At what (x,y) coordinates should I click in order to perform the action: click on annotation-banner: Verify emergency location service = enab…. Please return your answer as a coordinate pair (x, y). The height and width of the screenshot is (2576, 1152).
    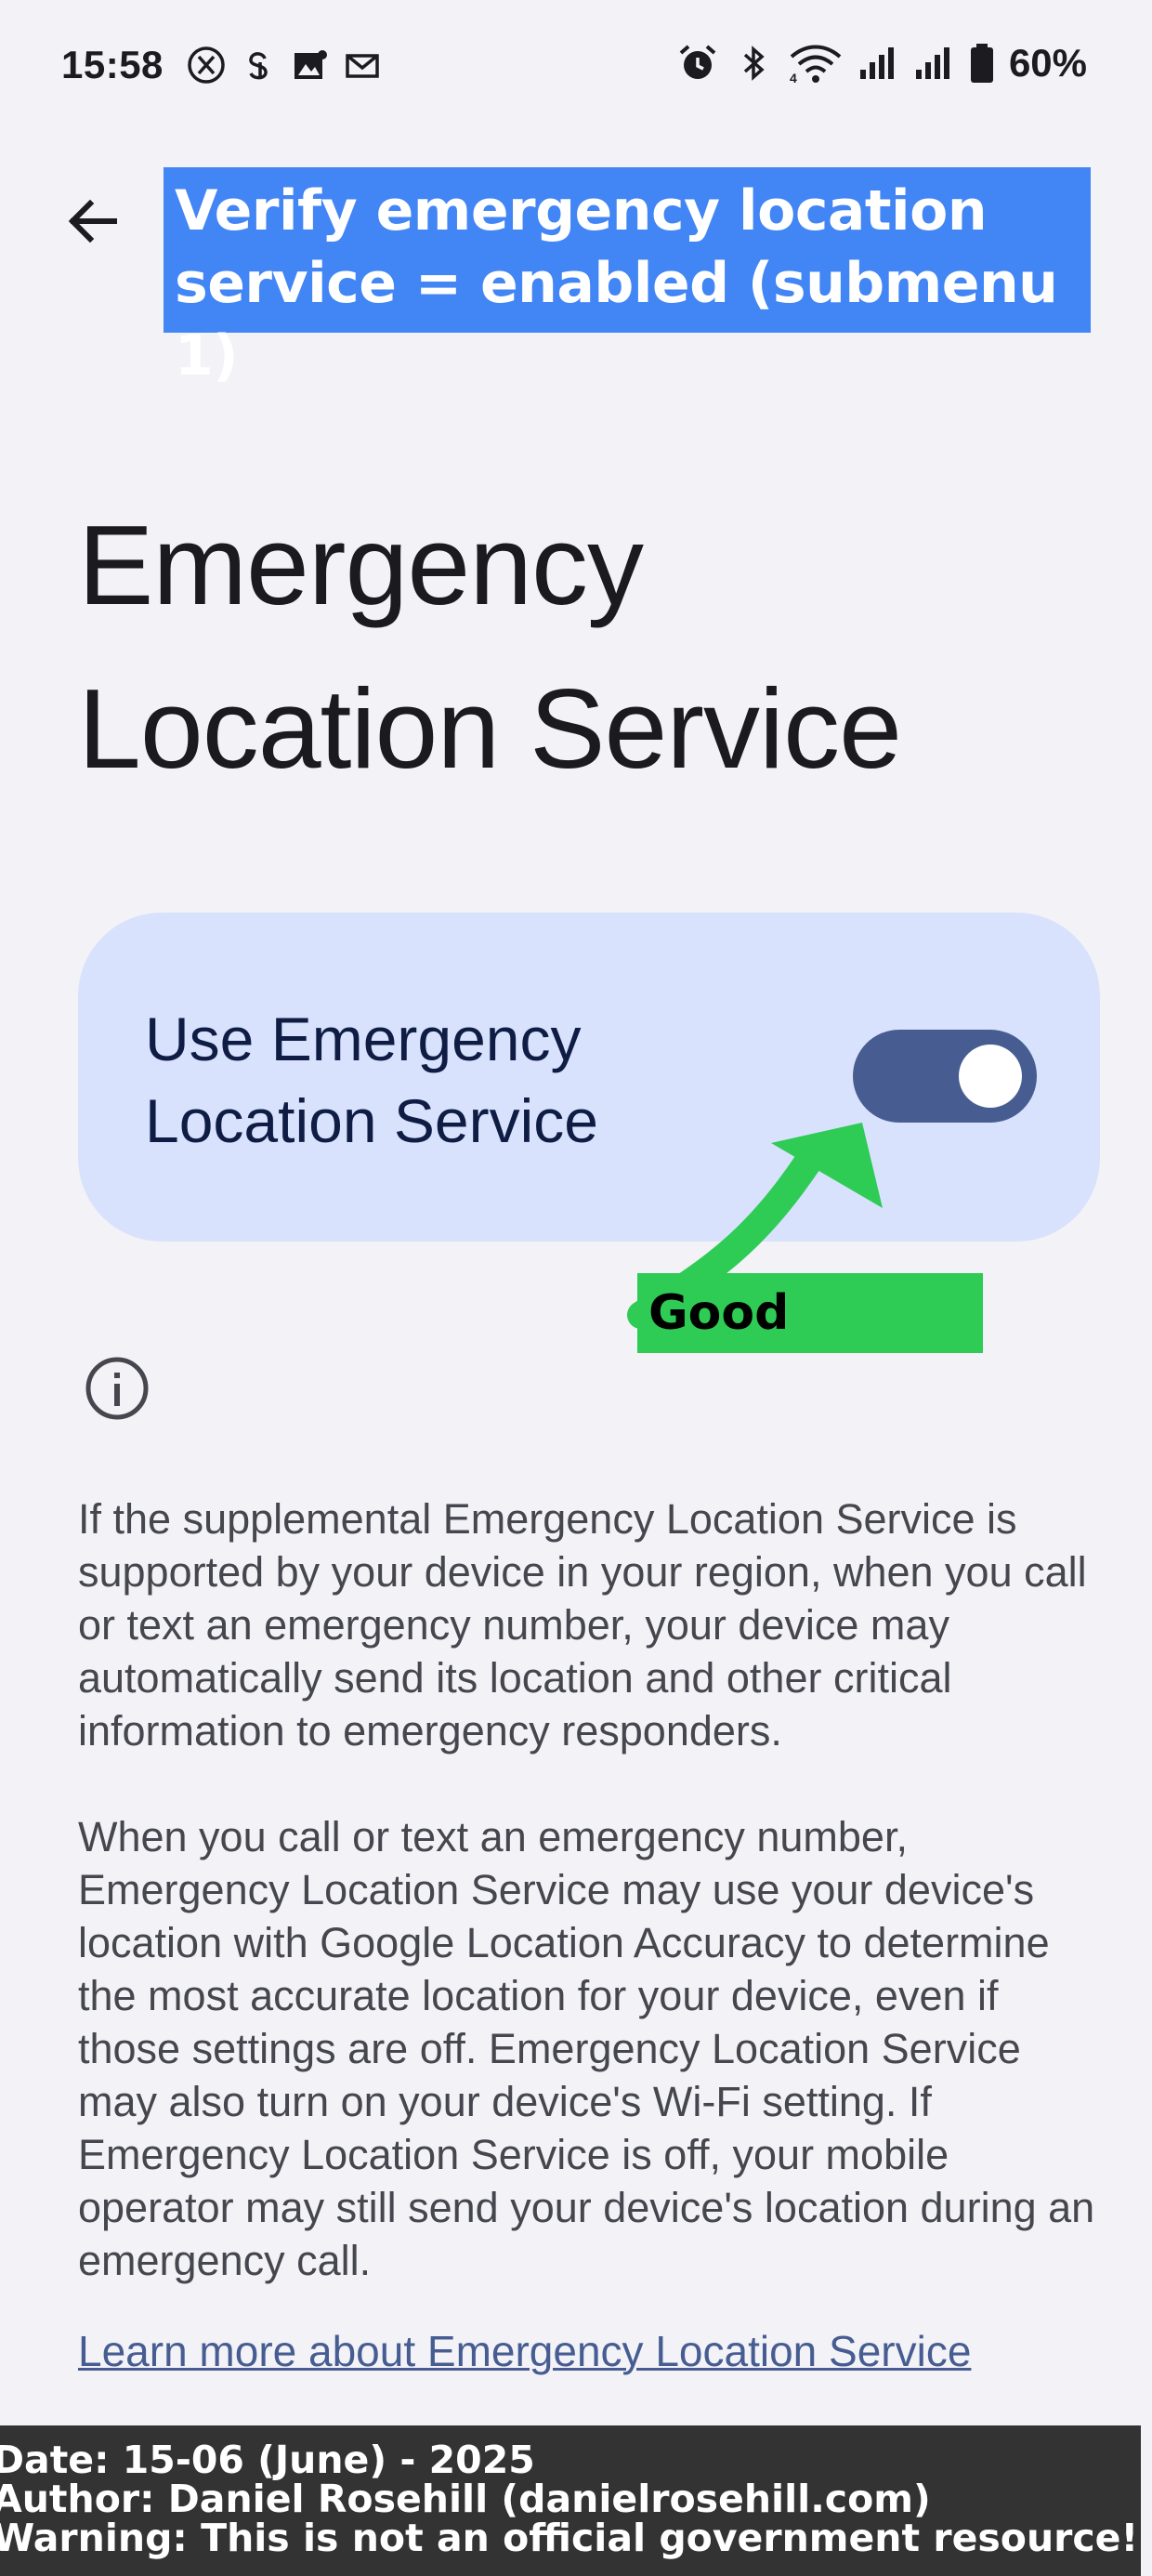
    Looking at the image, I should click on (627, 277).